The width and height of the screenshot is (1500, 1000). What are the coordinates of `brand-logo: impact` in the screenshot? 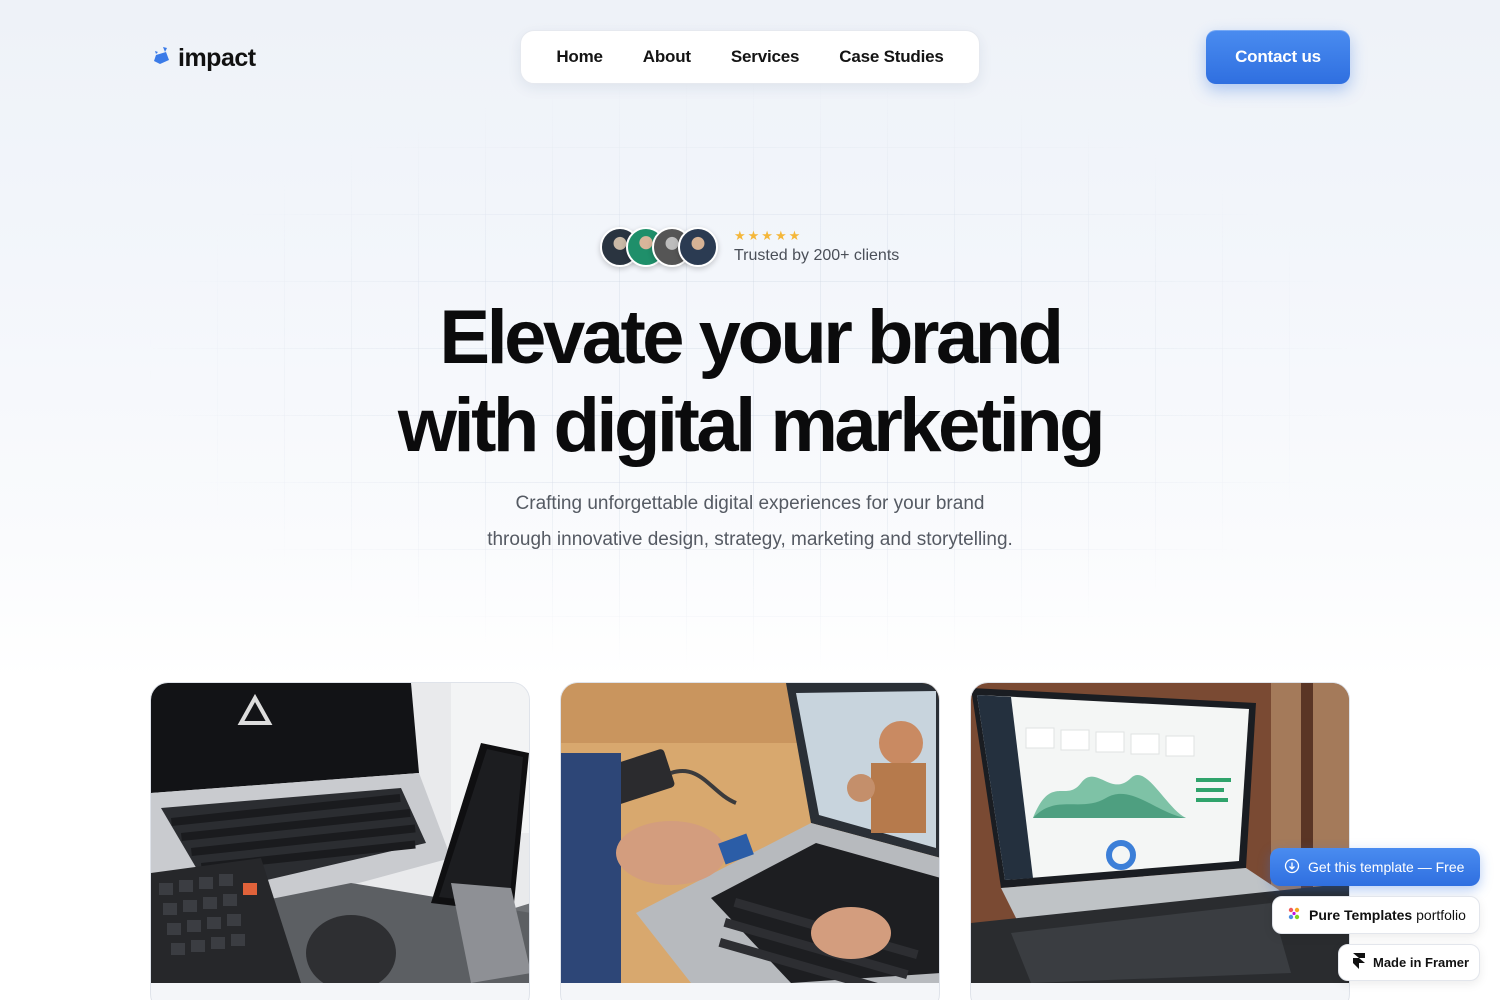 It's located at (204, 58).